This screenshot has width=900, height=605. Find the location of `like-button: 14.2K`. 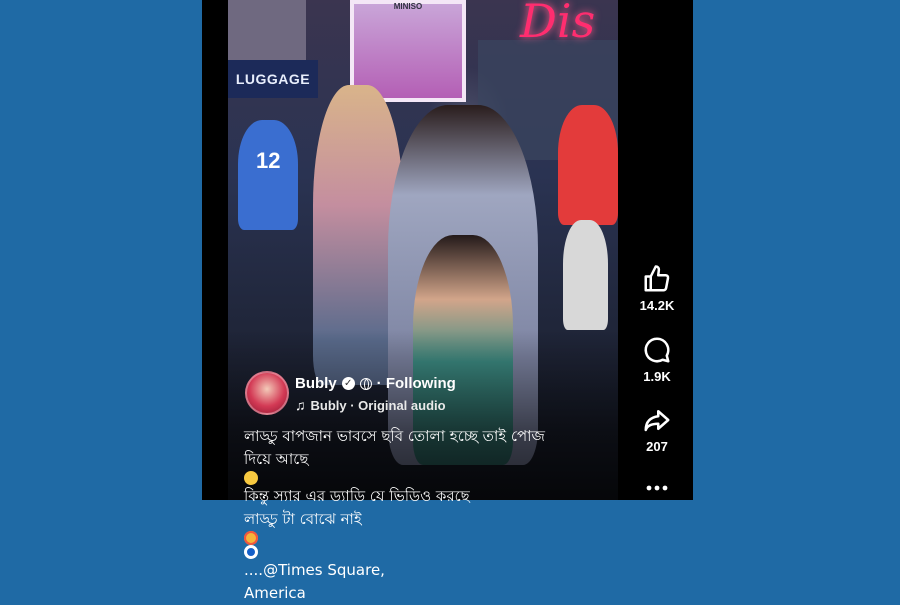

like-button: 14.2K is located at coordinates (657, 288).